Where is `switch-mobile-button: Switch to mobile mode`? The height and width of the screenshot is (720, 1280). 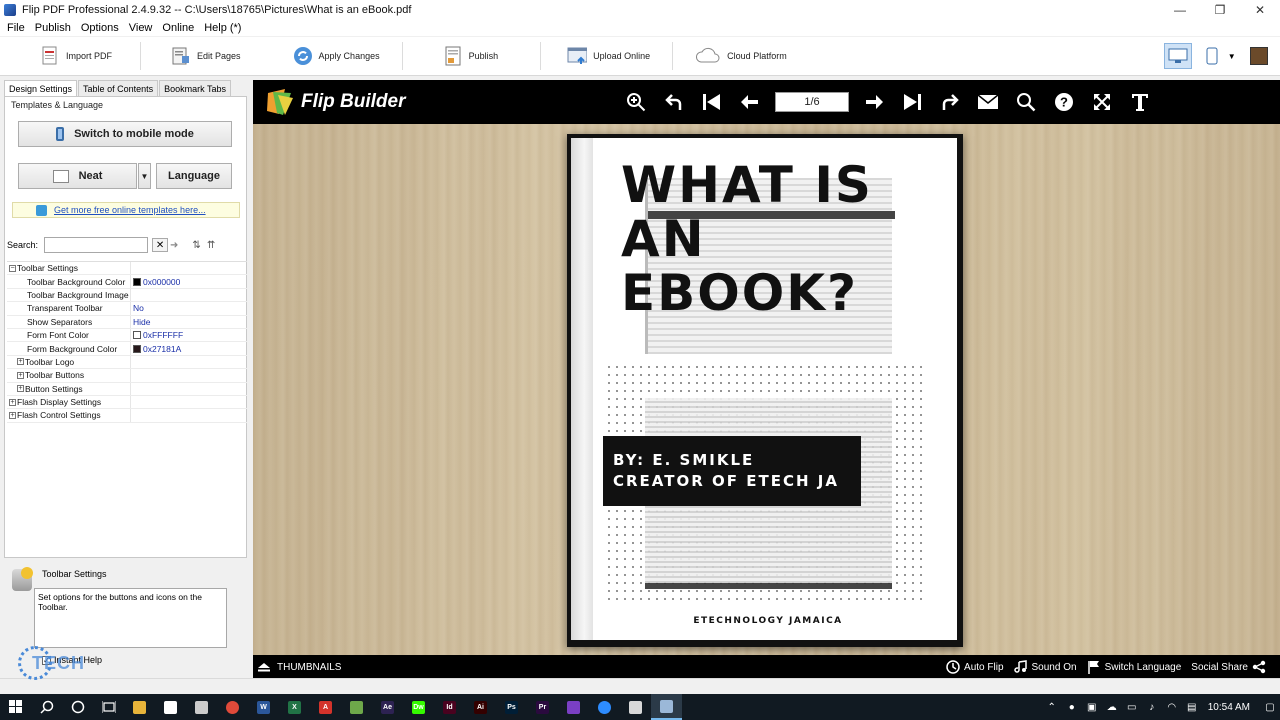 switch-mobile-button: Switch to mobile mode is located at coordinates (125, 134).